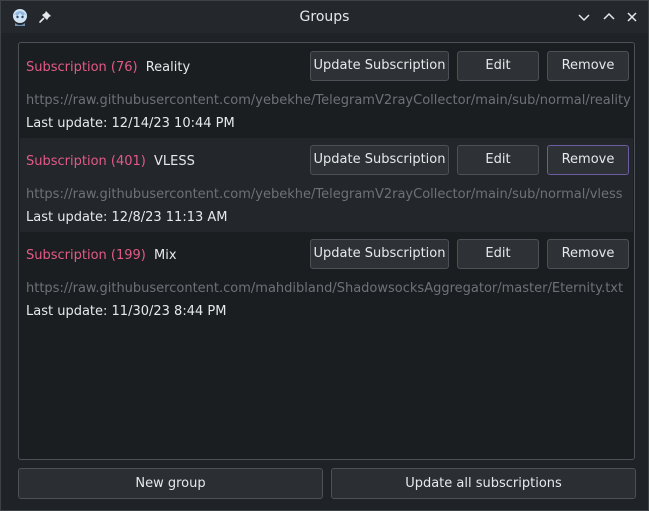 This screenshot has height=511, width=649. I want to click on title-bar: Groups, so click(324, 17).